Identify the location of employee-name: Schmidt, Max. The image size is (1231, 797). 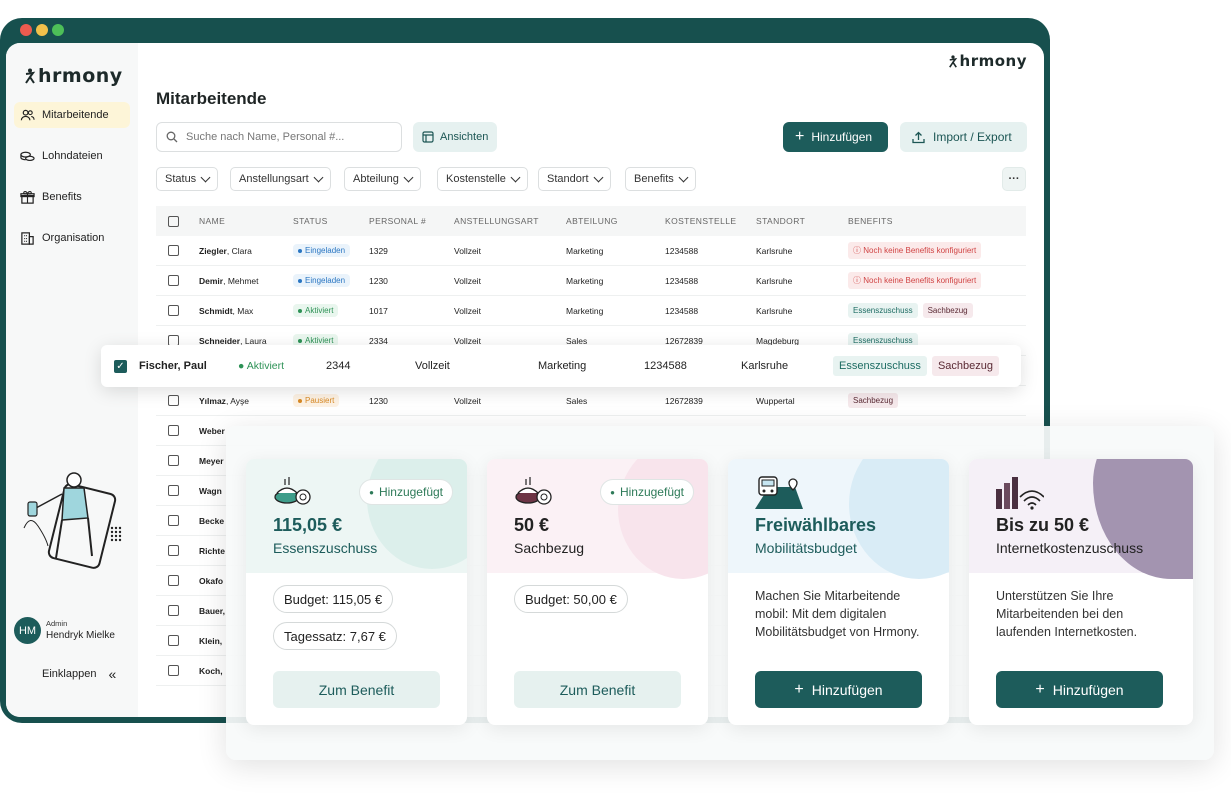
(246, 311).